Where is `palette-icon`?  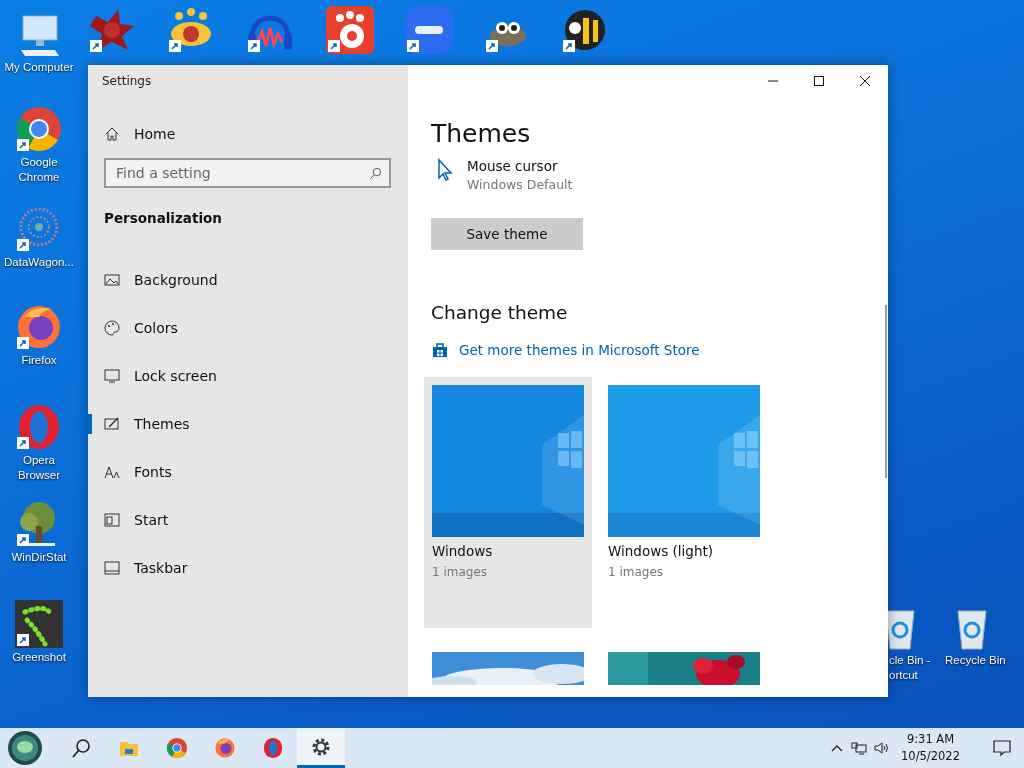 palette-icon is located at coordinates (112, 328).